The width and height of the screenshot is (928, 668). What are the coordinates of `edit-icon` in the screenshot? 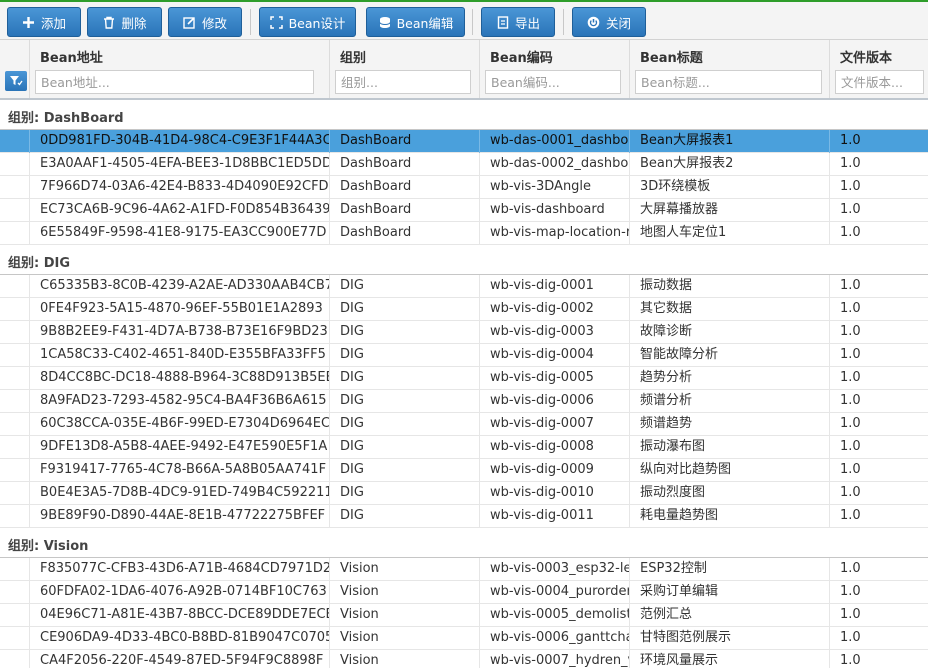 It's located at (190, 22).